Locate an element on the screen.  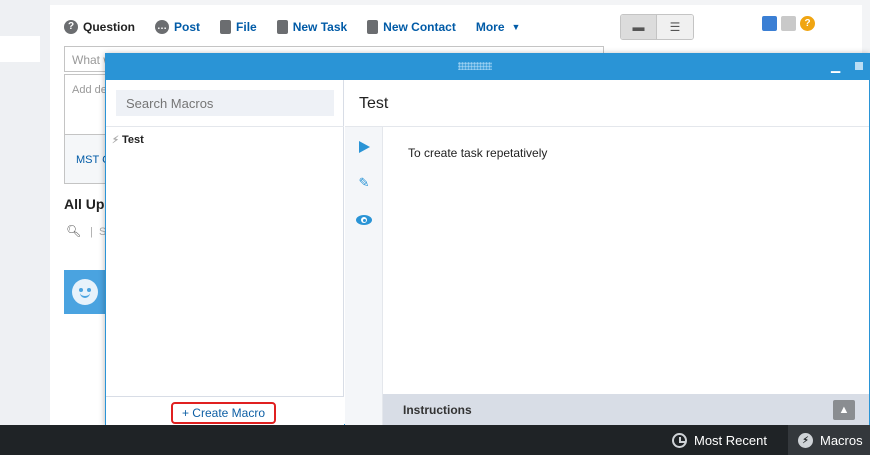
play-icon is located at coordinates (364, 147).